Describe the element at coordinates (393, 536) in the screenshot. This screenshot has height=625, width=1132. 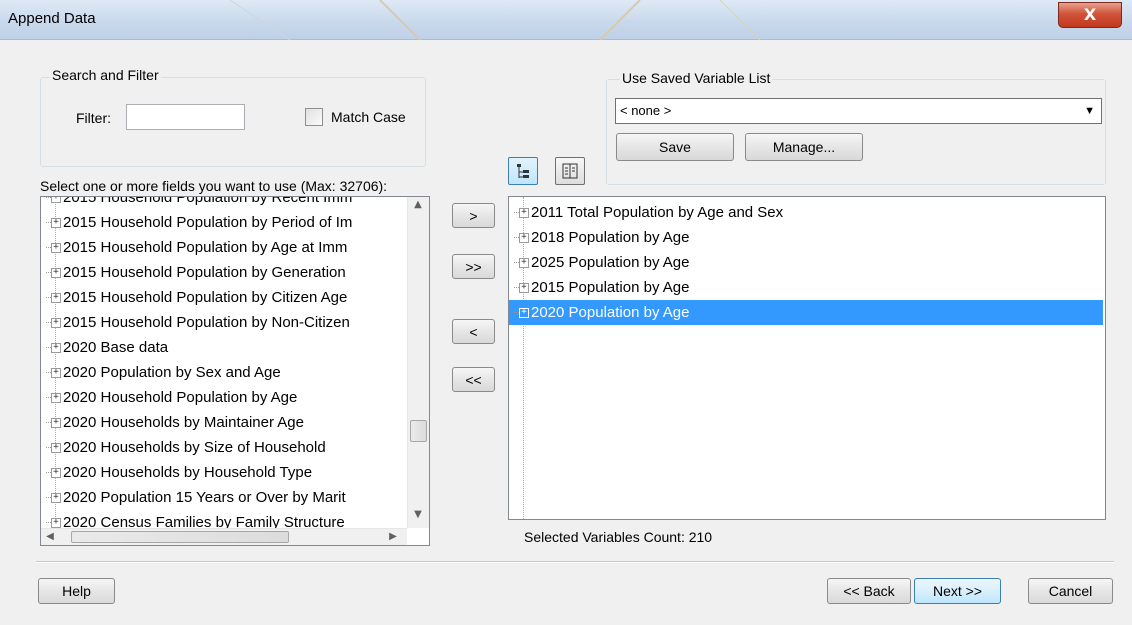
I see `scroll-right-arrow-icon: ▶` at that location.